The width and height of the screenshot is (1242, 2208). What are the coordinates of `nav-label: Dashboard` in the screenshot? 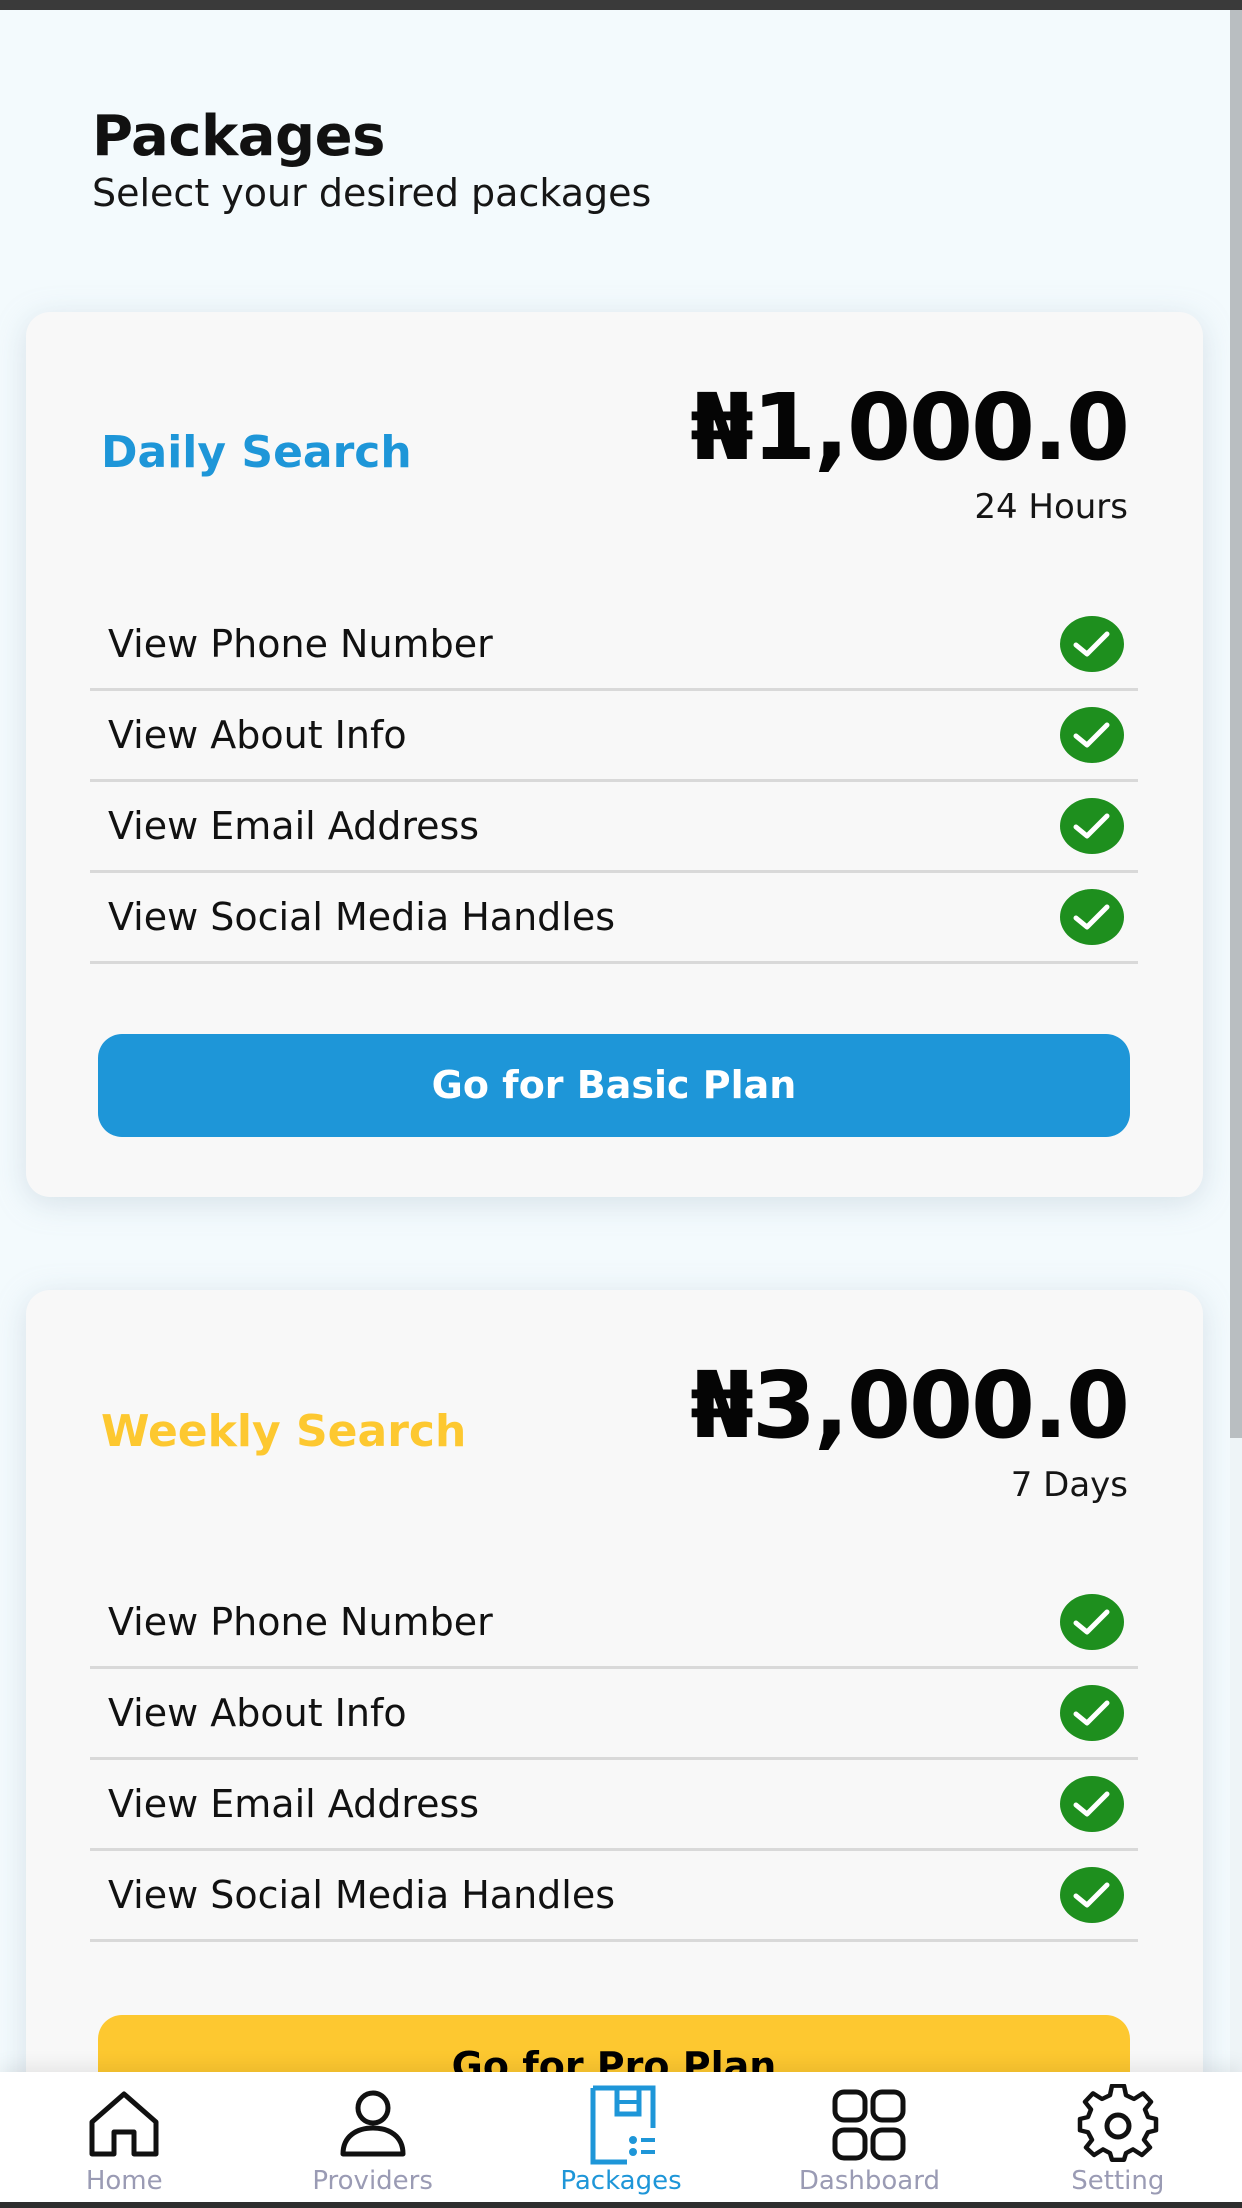 It's located at (869, 2181).